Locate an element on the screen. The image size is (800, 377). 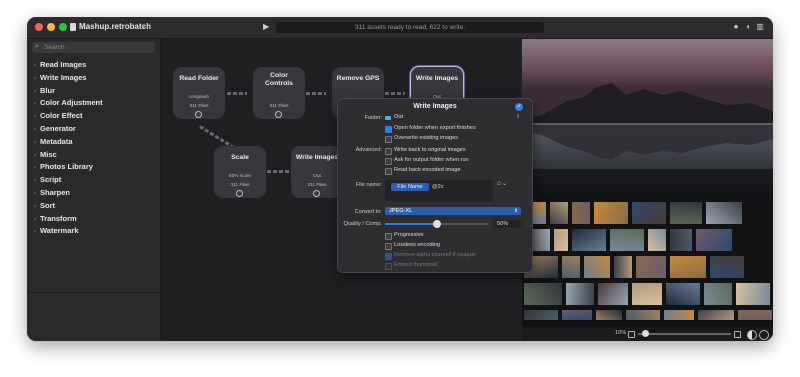
sidebar-item-sort: › Sort is located at coordinates (68, 207).